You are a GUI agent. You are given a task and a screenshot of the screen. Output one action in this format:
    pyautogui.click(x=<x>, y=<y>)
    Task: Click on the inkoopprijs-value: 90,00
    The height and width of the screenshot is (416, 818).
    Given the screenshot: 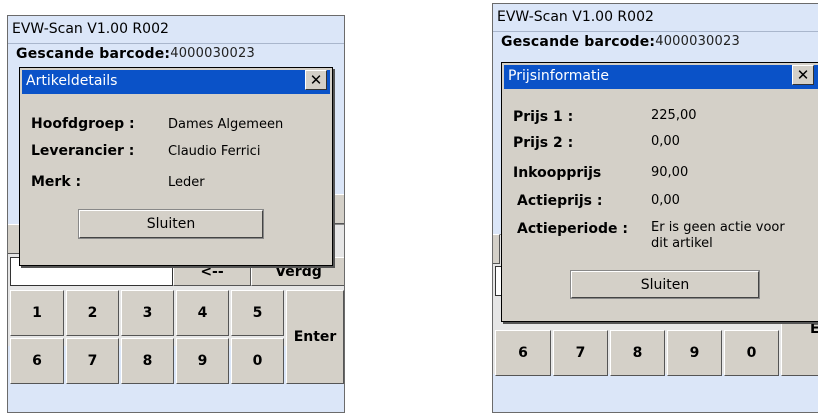 What is the action you would take?
    pyautogui.click(x=670, y=172)
    